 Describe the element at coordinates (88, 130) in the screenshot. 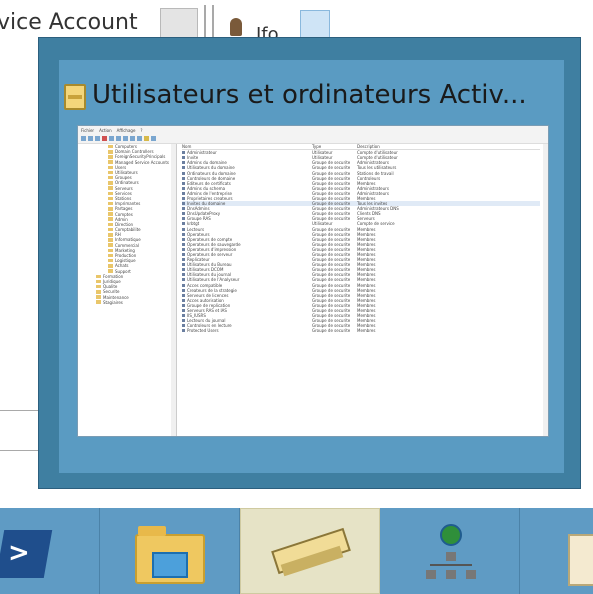

I see `menu-item: Fichier` at that location.